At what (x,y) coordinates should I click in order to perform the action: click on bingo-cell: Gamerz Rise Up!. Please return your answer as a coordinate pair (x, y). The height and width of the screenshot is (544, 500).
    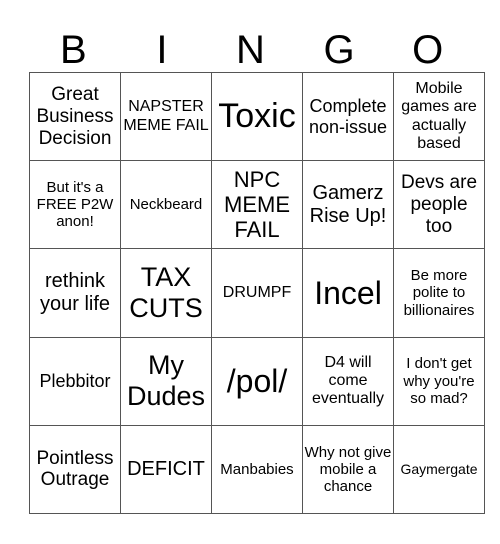
    Looking at the image, I should click on (348, 205).